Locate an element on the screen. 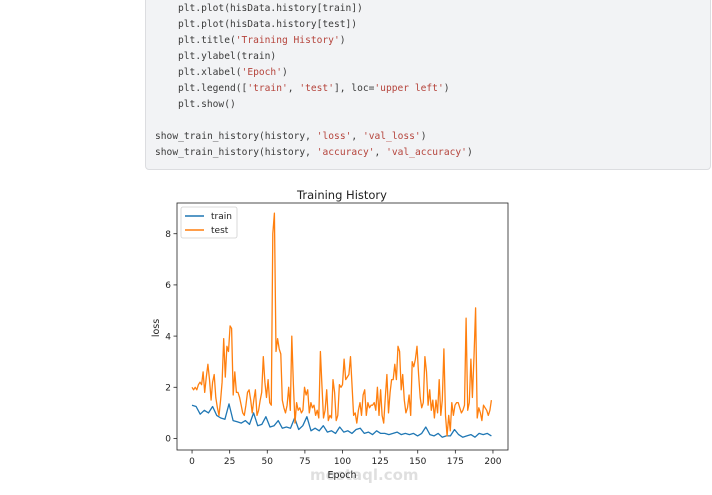 This screenshot has height=495, width=712. code-text: plt.xlabel( is located at coordinates (210, 72).